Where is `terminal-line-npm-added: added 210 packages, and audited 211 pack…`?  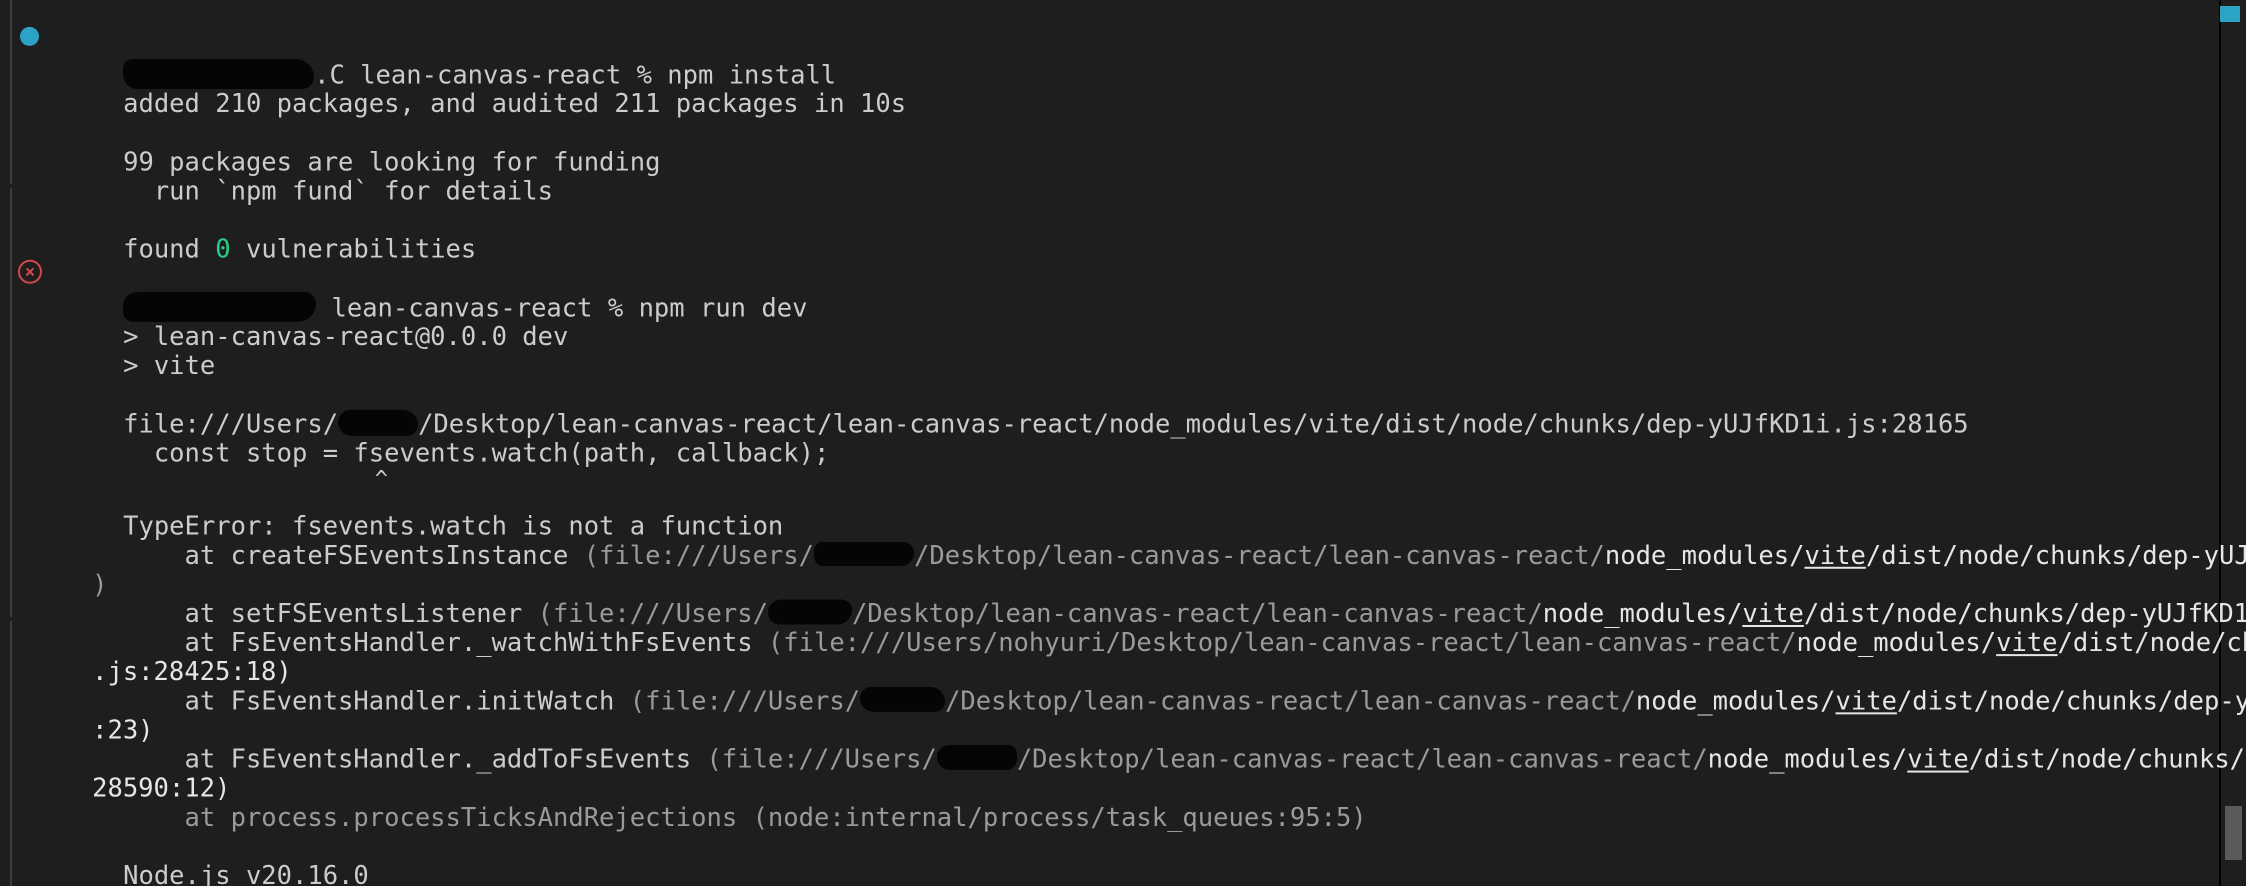 terminal-line-npm-added: added 210 packages, and audited 211 pack… is located at coordinates (1123, 87).